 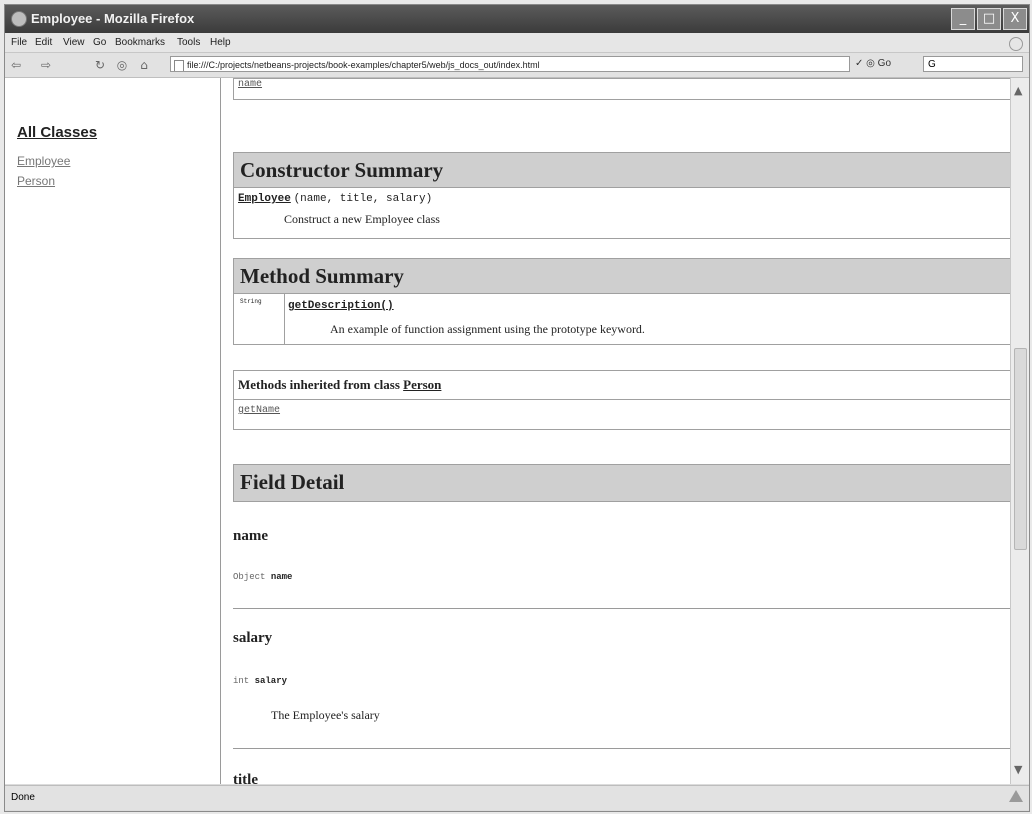 What do you see at coordinates (1020, 449) in the screenshot?
I see `scroll-thumb` at bounding box center [1020, 449].